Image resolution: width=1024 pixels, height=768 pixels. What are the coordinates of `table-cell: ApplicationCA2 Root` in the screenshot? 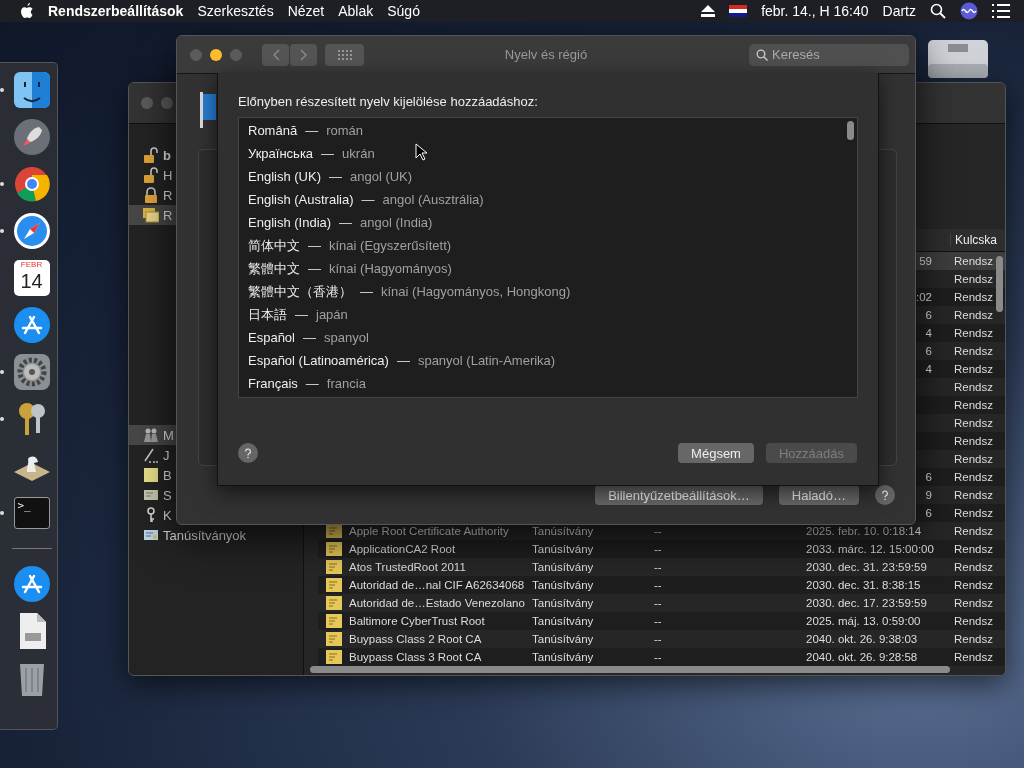 It's located at (402, 549).